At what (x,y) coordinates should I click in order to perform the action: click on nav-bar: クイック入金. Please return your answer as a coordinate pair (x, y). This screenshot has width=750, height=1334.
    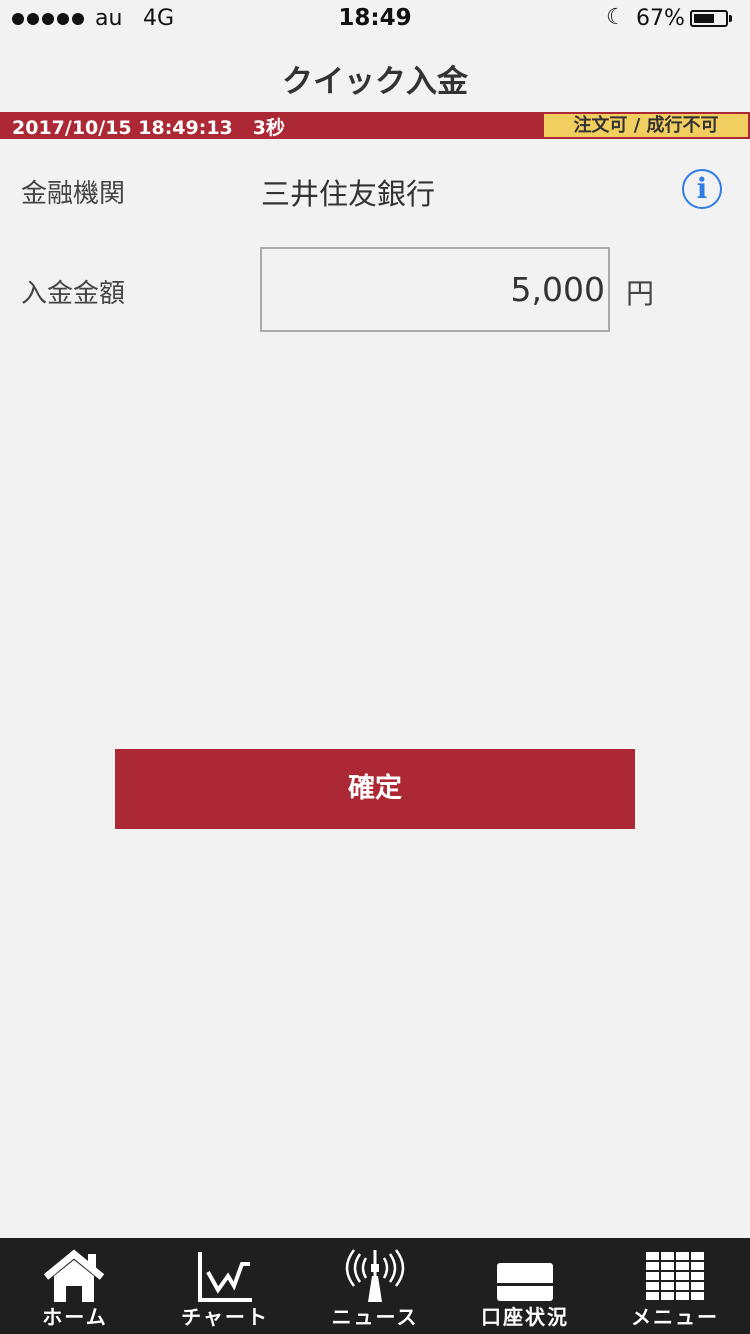
    Looking at the image, I should click on (375, 76).